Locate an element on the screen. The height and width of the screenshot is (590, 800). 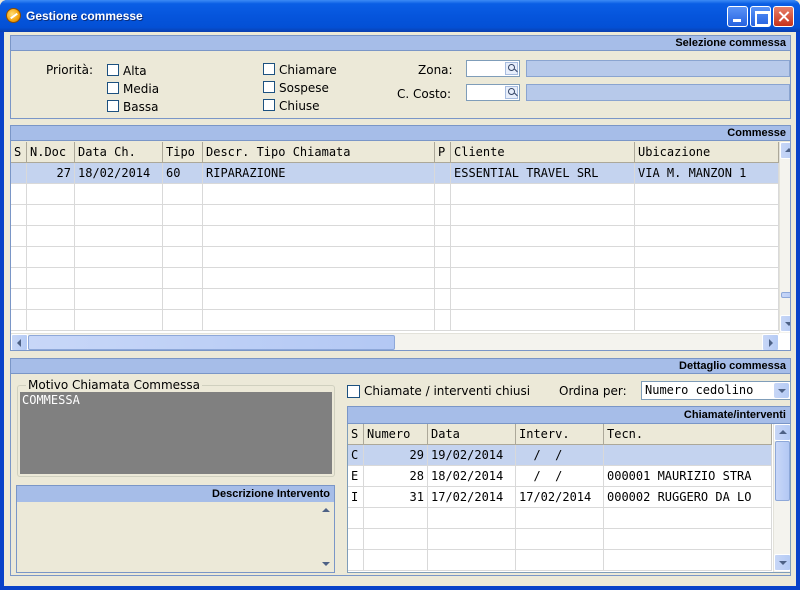
sospese-label: Sospese is located at coordinates (304, 88).